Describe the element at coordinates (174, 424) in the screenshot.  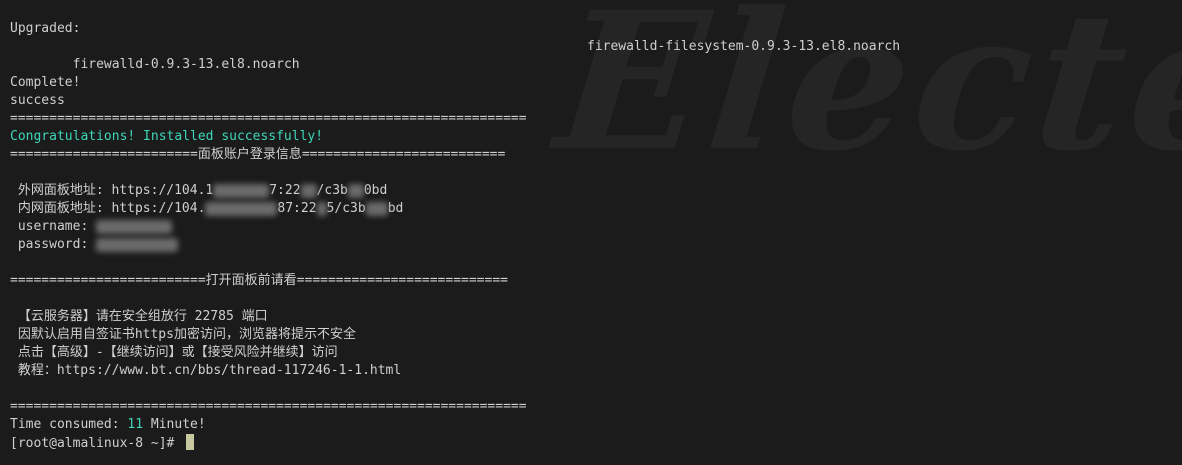
I see `time-unit: Minute!` at that location.